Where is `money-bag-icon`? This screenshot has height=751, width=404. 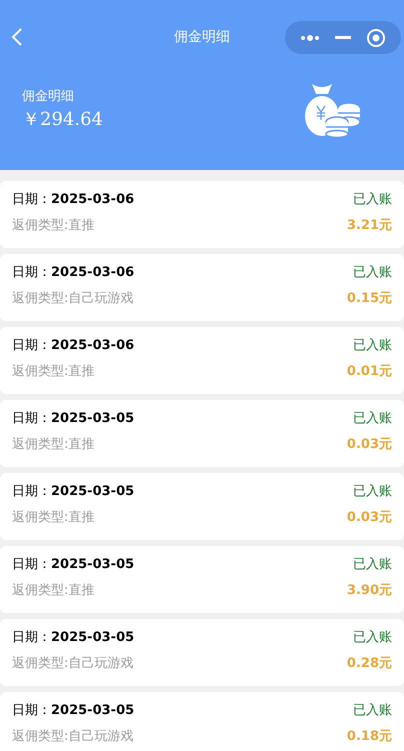 money-bag-icon is located at coordinates (333, 110).